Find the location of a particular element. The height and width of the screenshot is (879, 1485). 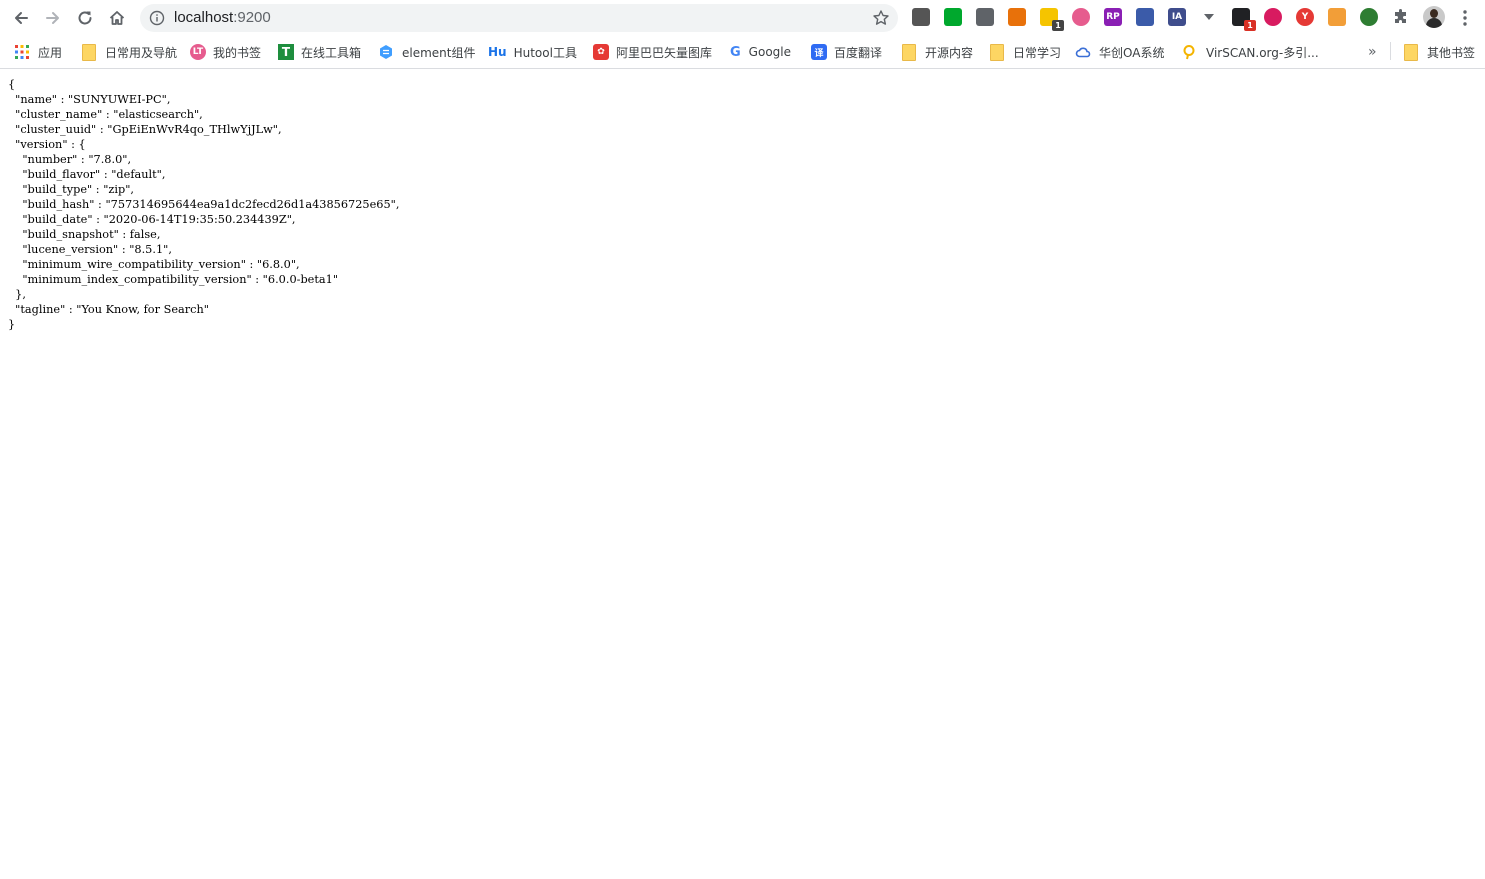

qr-code-extension-icon is located at coordinates (921, 17).